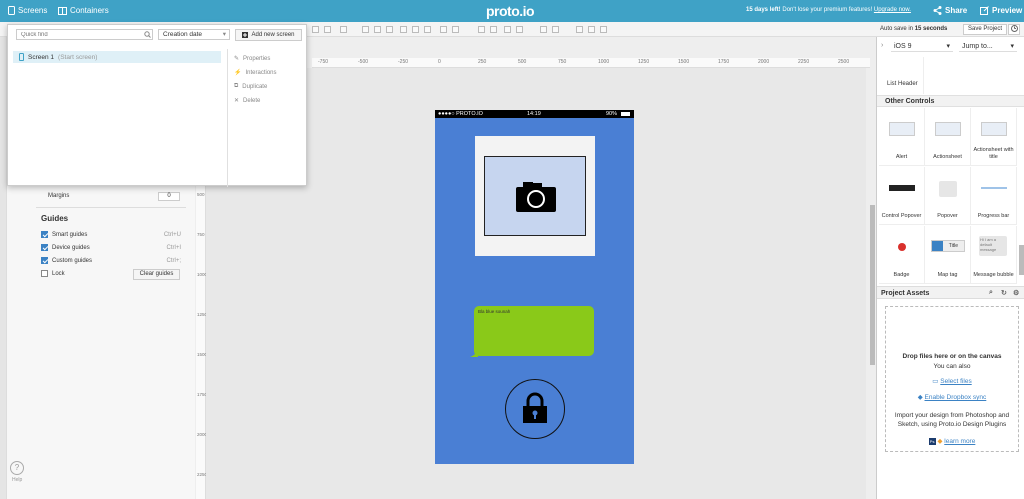 The width and height of the screenshot is (1024, 499). I want to click on add-new-screen-button: Add new screen, so click(268, 35).